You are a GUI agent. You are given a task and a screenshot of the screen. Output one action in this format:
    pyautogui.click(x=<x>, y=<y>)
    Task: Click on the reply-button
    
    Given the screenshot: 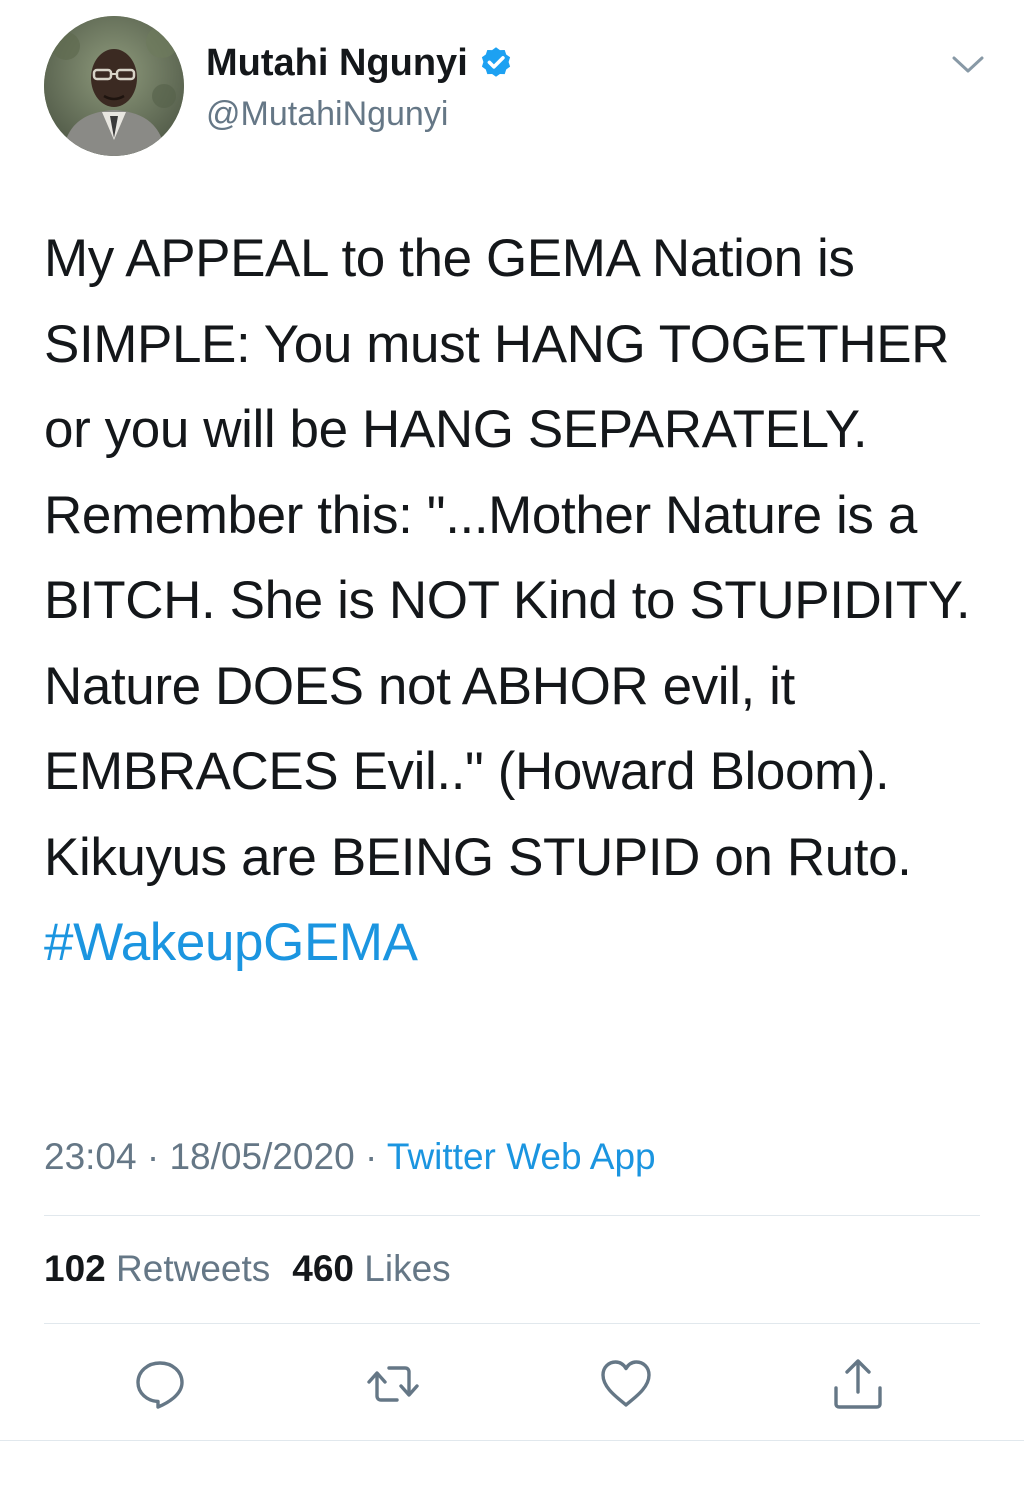 What is the action you would take?
    pyautogui.click(x=160, y=1384)
    